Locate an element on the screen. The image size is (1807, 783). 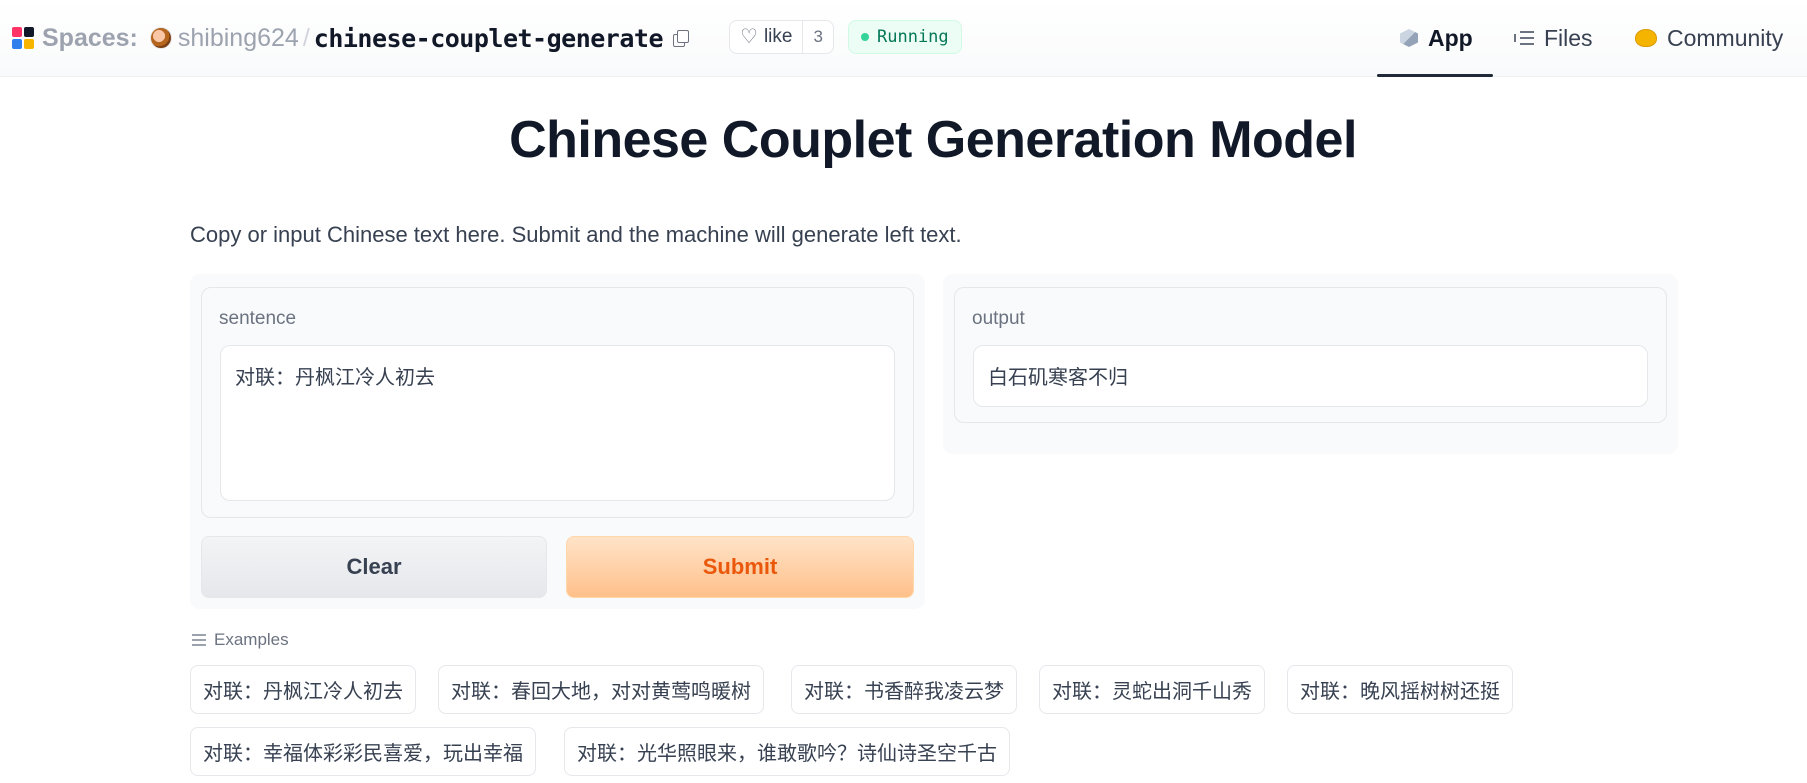
avatar is located at coordinates (160, 38).